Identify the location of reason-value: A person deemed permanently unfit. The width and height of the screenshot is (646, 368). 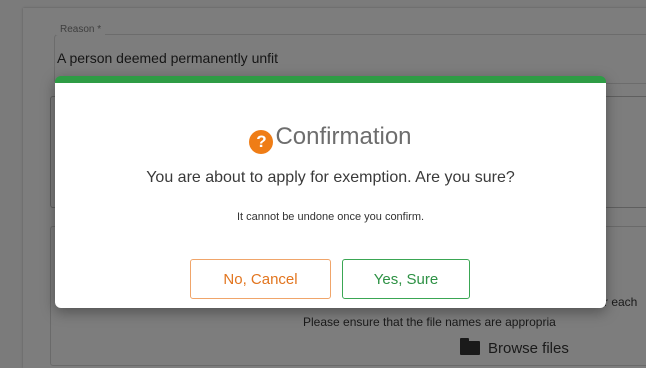
(168, 58).